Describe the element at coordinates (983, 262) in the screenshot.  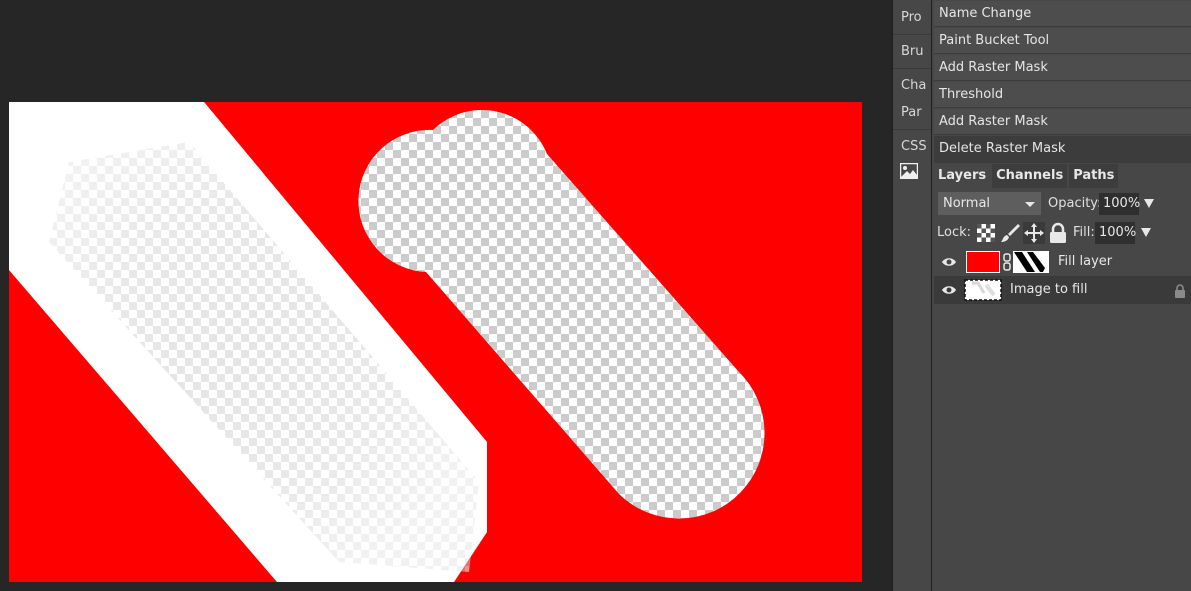
I see `layer-color-thumbnail` at that location.